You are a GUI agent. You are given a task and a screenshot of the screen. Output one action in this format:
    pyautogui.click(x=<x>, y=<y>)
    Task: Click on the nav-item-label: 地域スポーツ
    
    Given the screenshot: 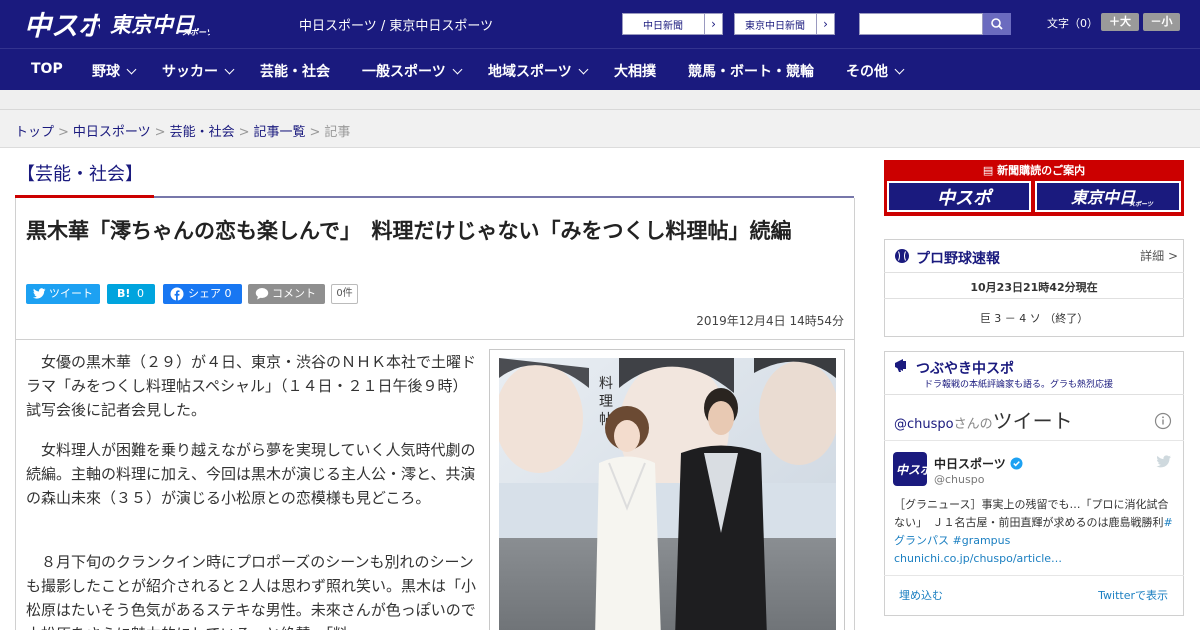 What is the action you would take?
    pyautogui.click(x=530, y=72)
    